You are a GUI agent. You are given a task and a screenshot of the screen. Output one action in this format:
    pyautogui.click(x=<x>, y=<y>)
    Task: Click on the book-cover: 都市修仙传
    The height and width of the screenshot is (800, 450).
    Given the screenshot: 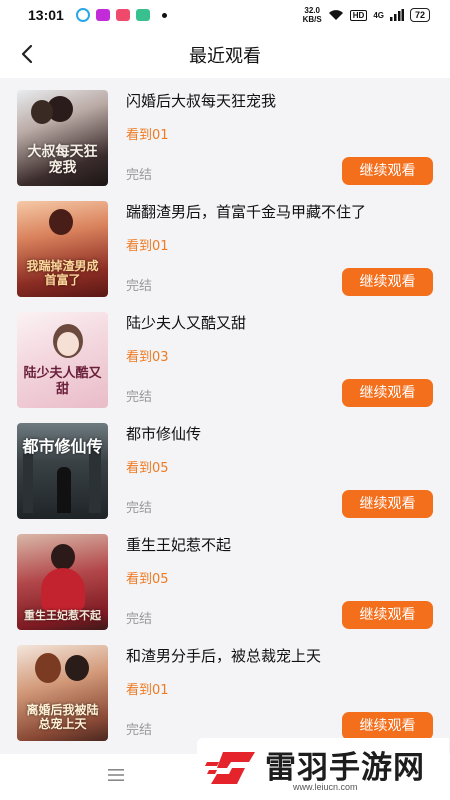 What is the action you would take?
    pyautogui.click(x=62, y=471)
    